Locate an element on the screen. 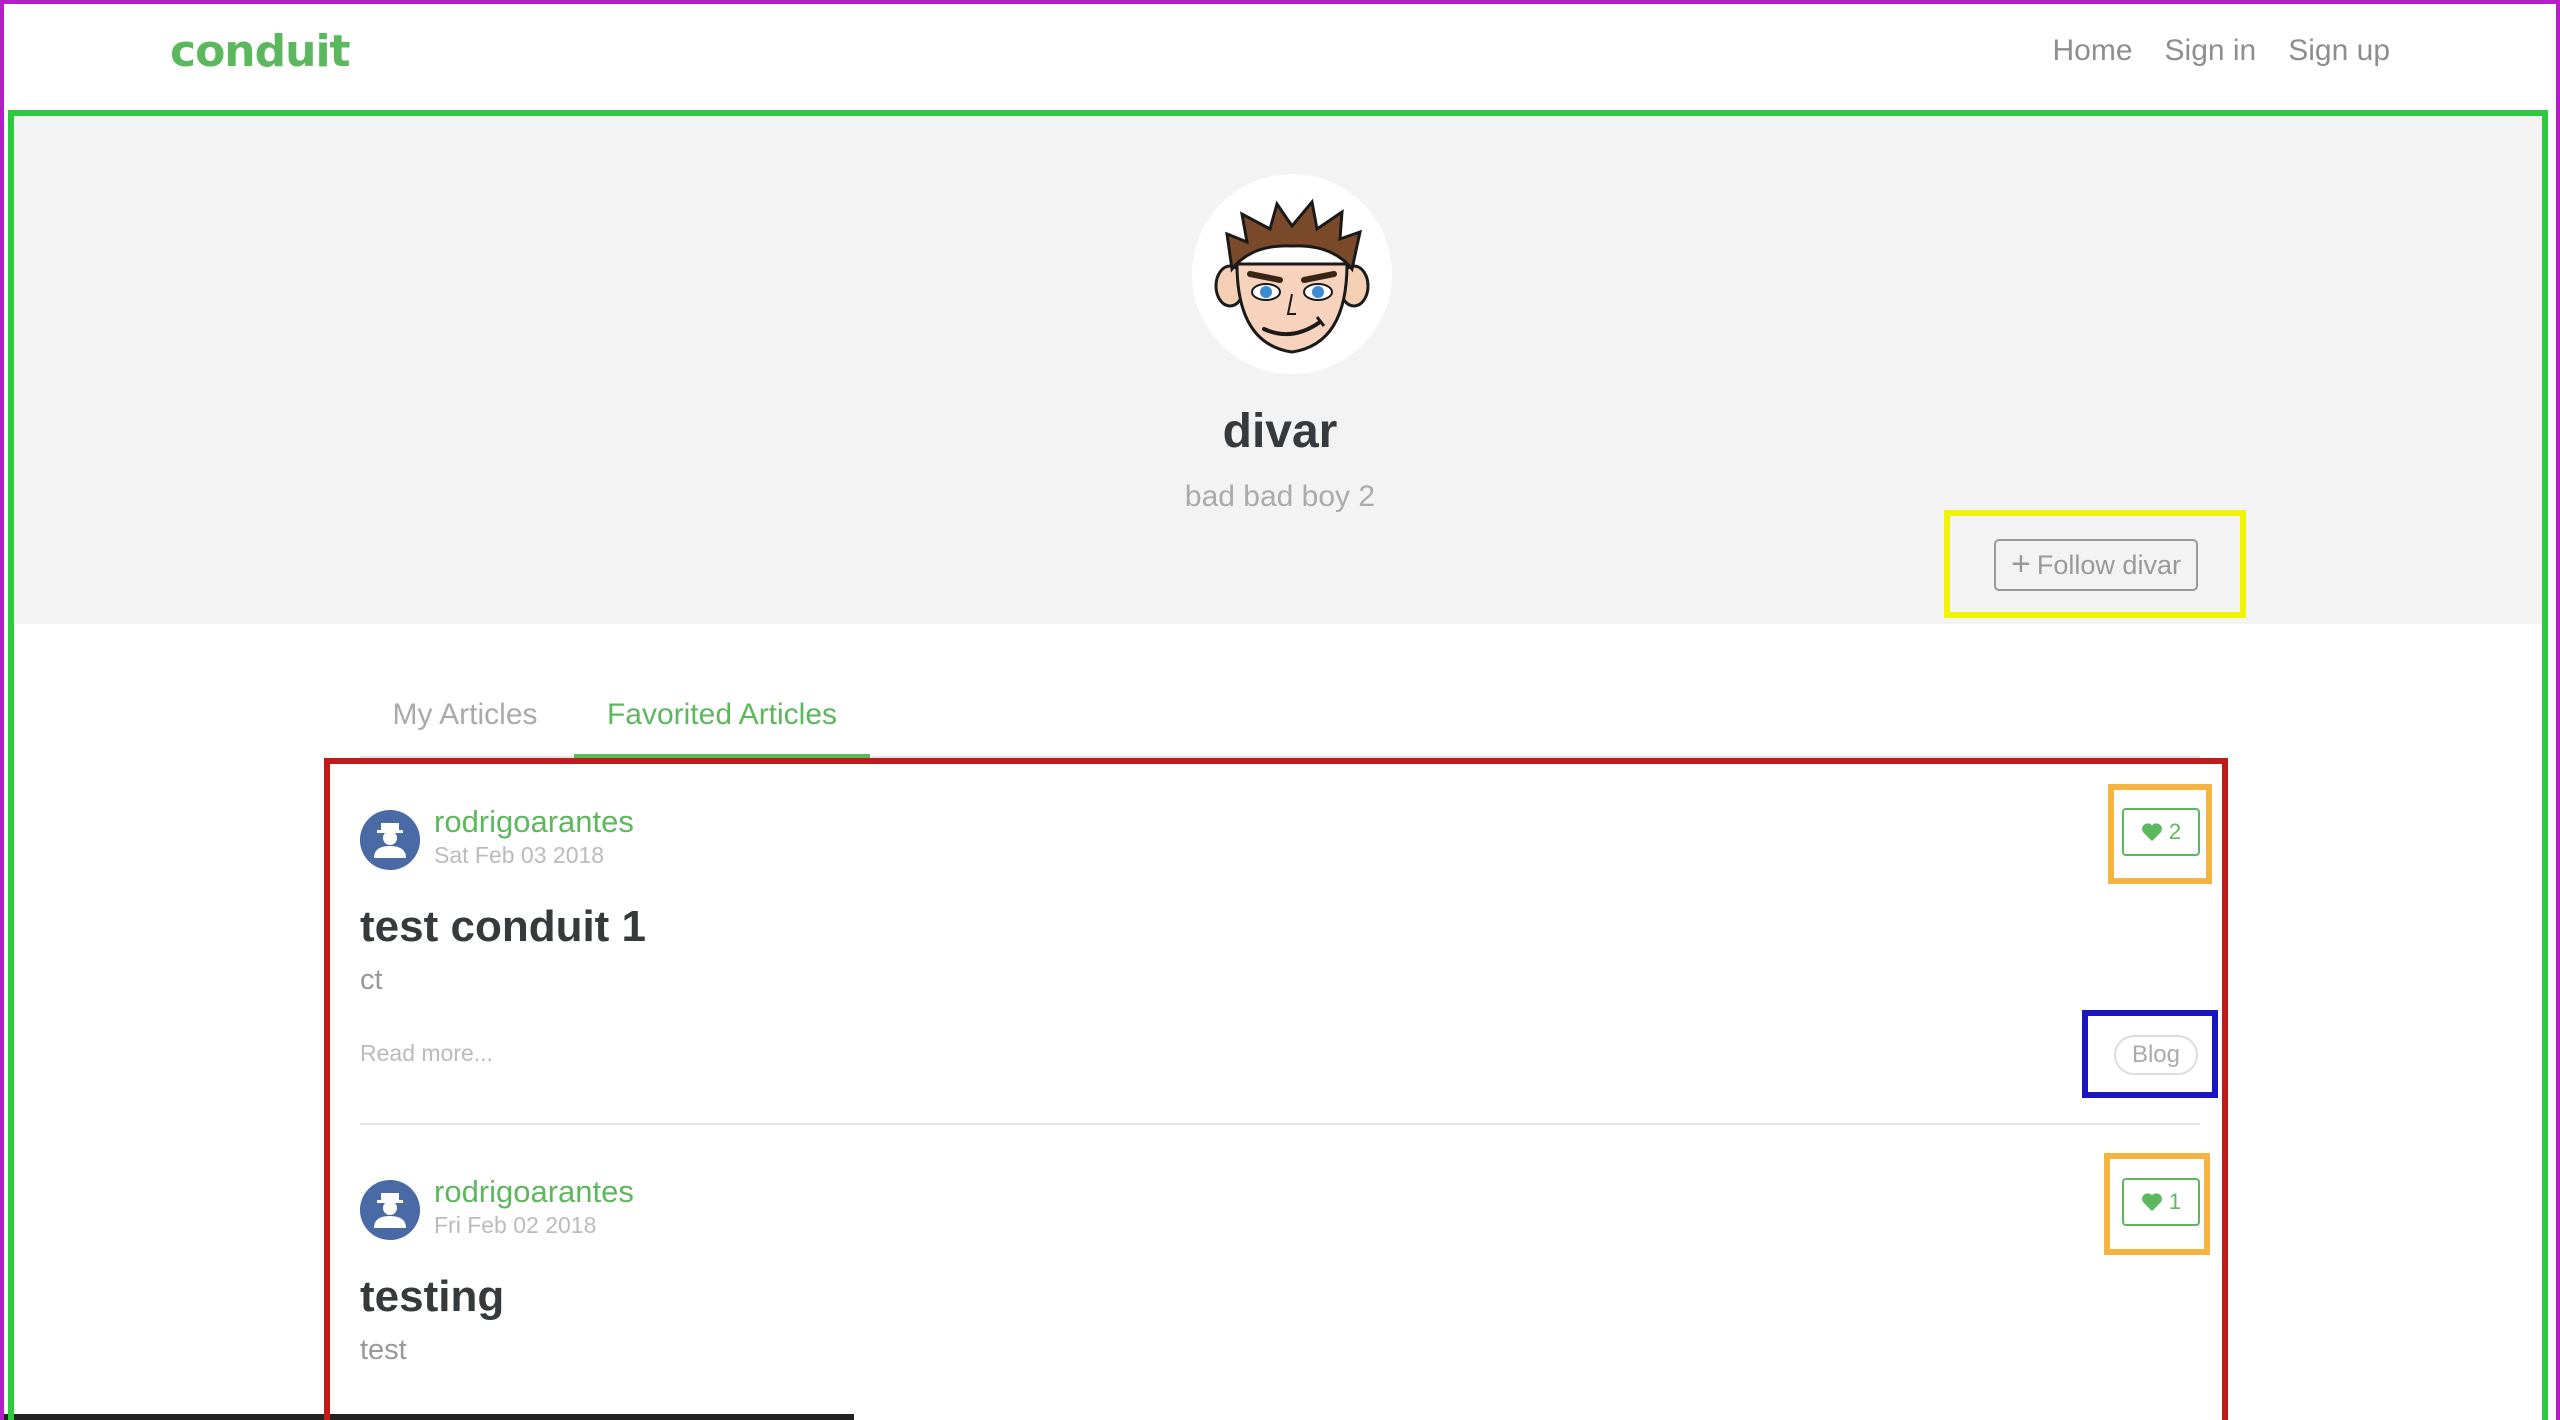 This screenshot has height=1420, width=2560. favorite-count: 2 is located at coordinates (2175, 831).